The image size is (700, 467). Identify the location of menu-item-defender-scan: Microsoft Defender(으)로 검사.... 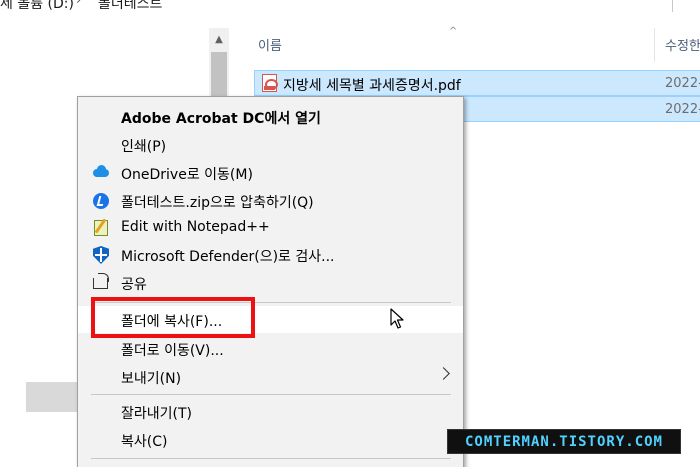
(270, 254).